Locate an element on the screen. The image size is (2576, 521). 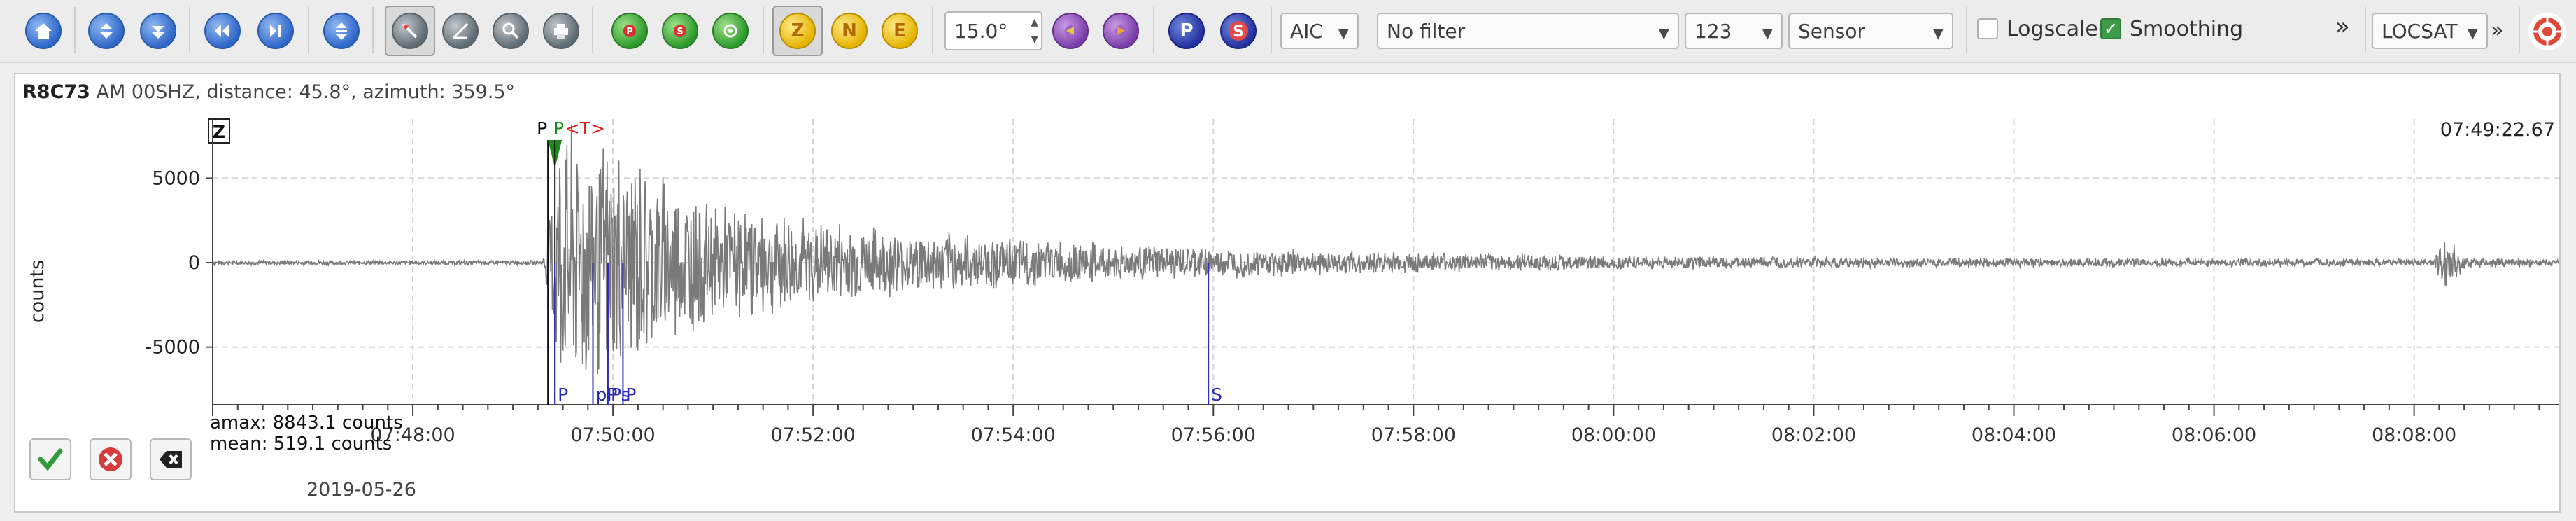
y-axis: 5000 0 -5000 is located at coordinates (179, 262).